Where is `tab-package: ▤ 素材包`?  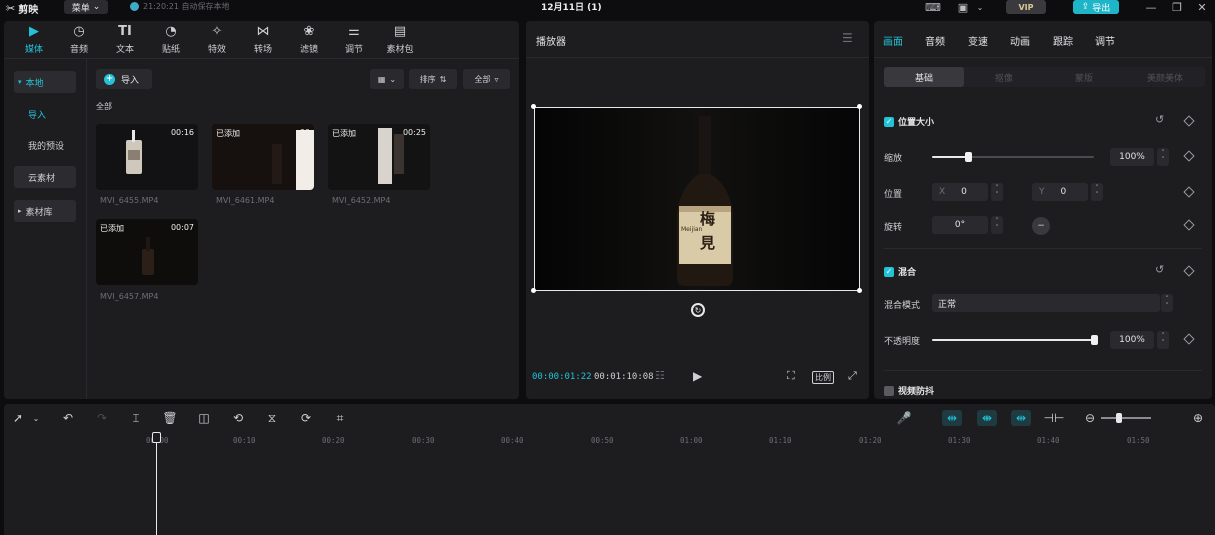 tab-package: ▤ 素材包 is located at coordinates (400, 40).